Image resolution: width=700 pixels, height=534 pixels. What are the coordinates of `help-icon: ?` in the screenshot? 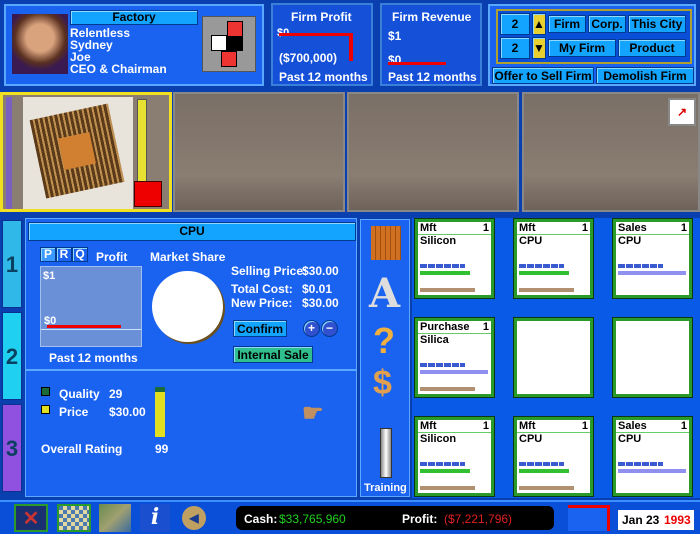 It's located at (384, 341).